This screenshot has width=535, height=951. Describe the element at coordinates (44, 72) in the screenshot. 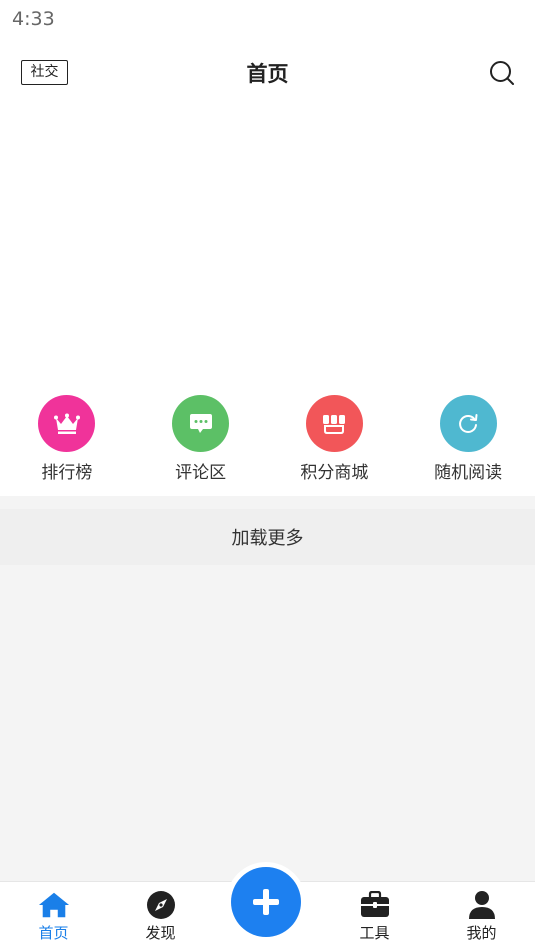

I see `social-button: 社交` at that location.